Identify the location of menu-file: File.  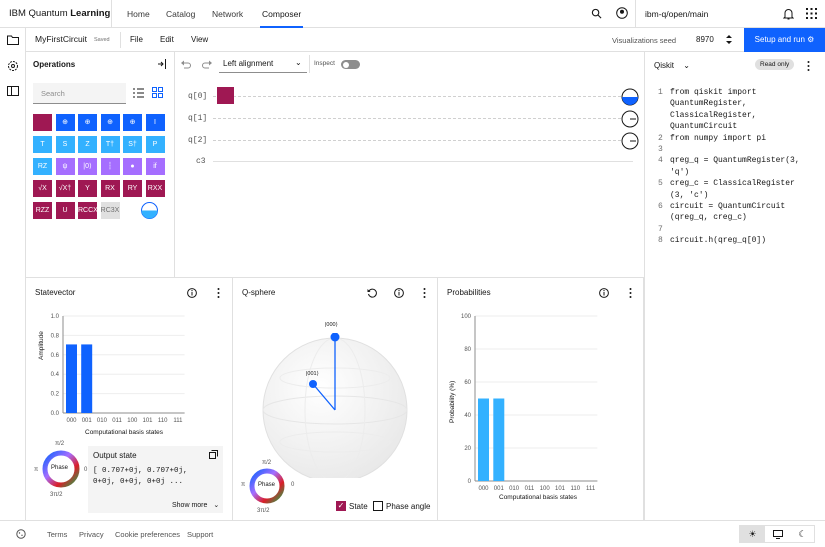
(136, 39).